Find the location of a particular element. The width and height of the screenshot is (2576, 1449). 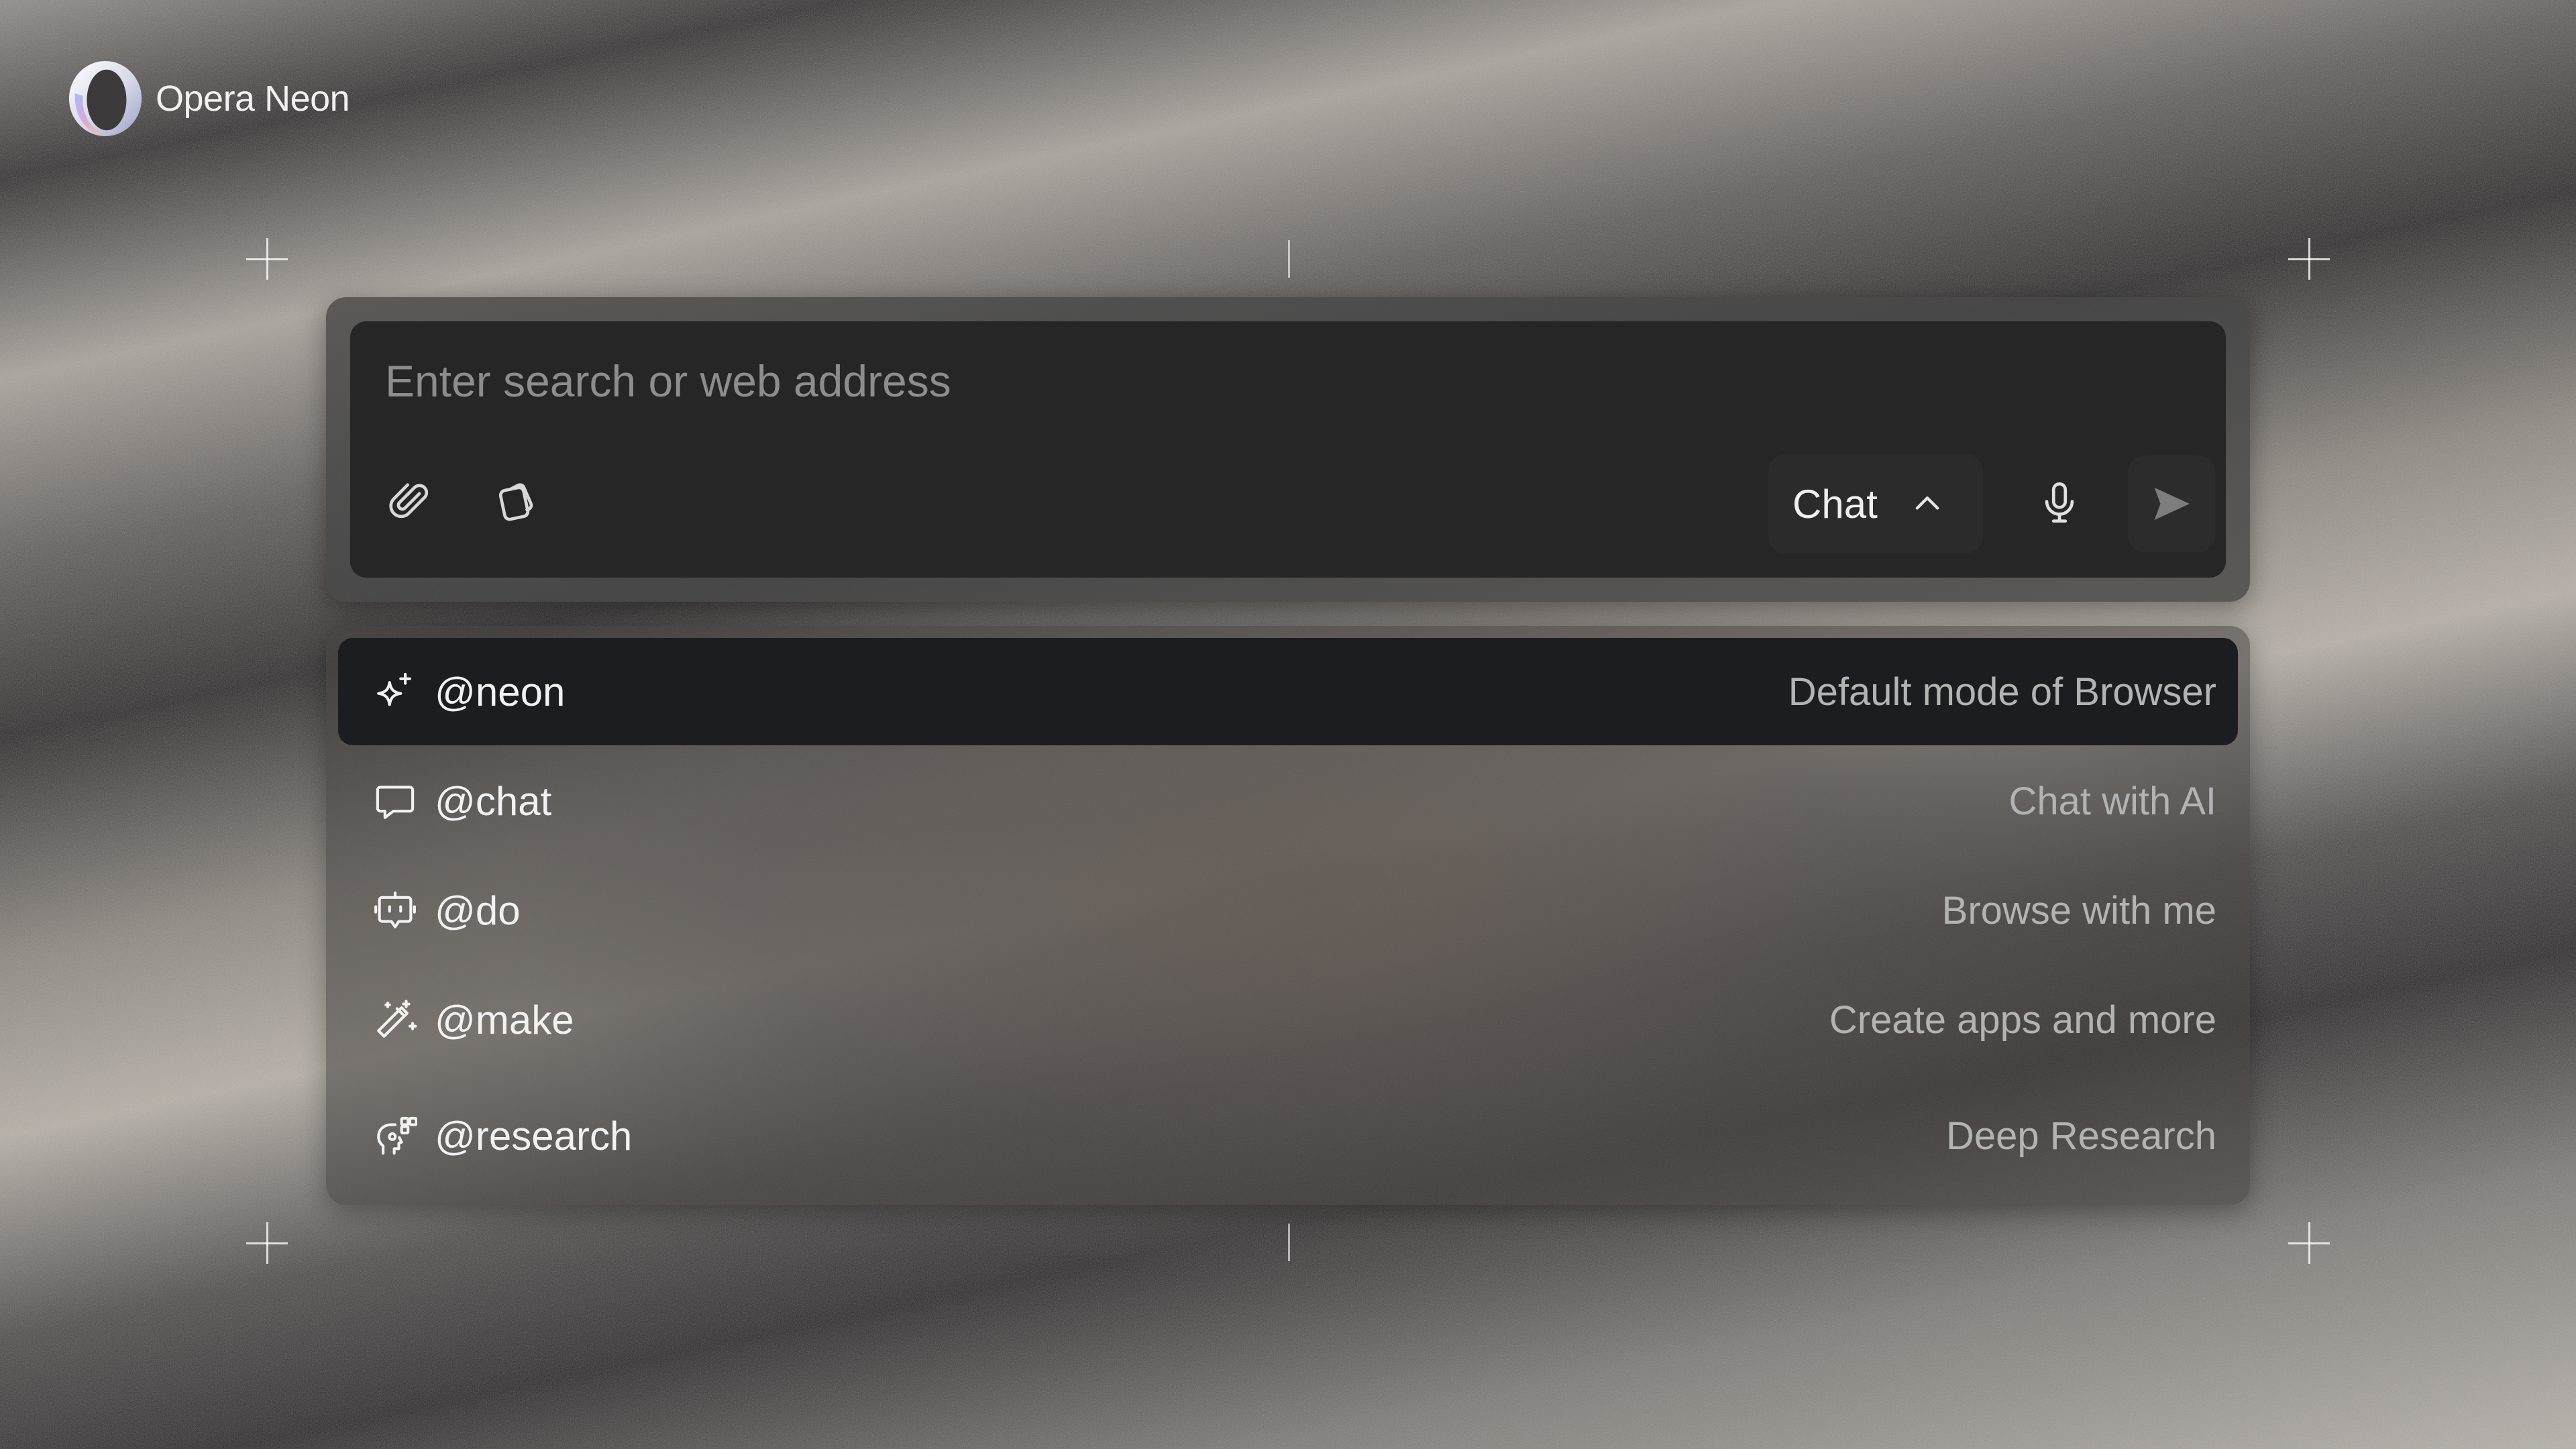

search-input is located at coordinates (1257, 381).